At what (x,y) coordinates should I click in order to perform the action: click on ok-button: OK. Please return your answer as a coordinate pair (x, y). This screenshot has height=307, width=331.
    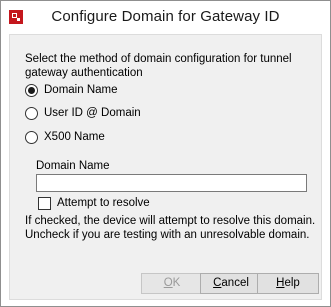
    Looking at the image, I should click on (172, 283).